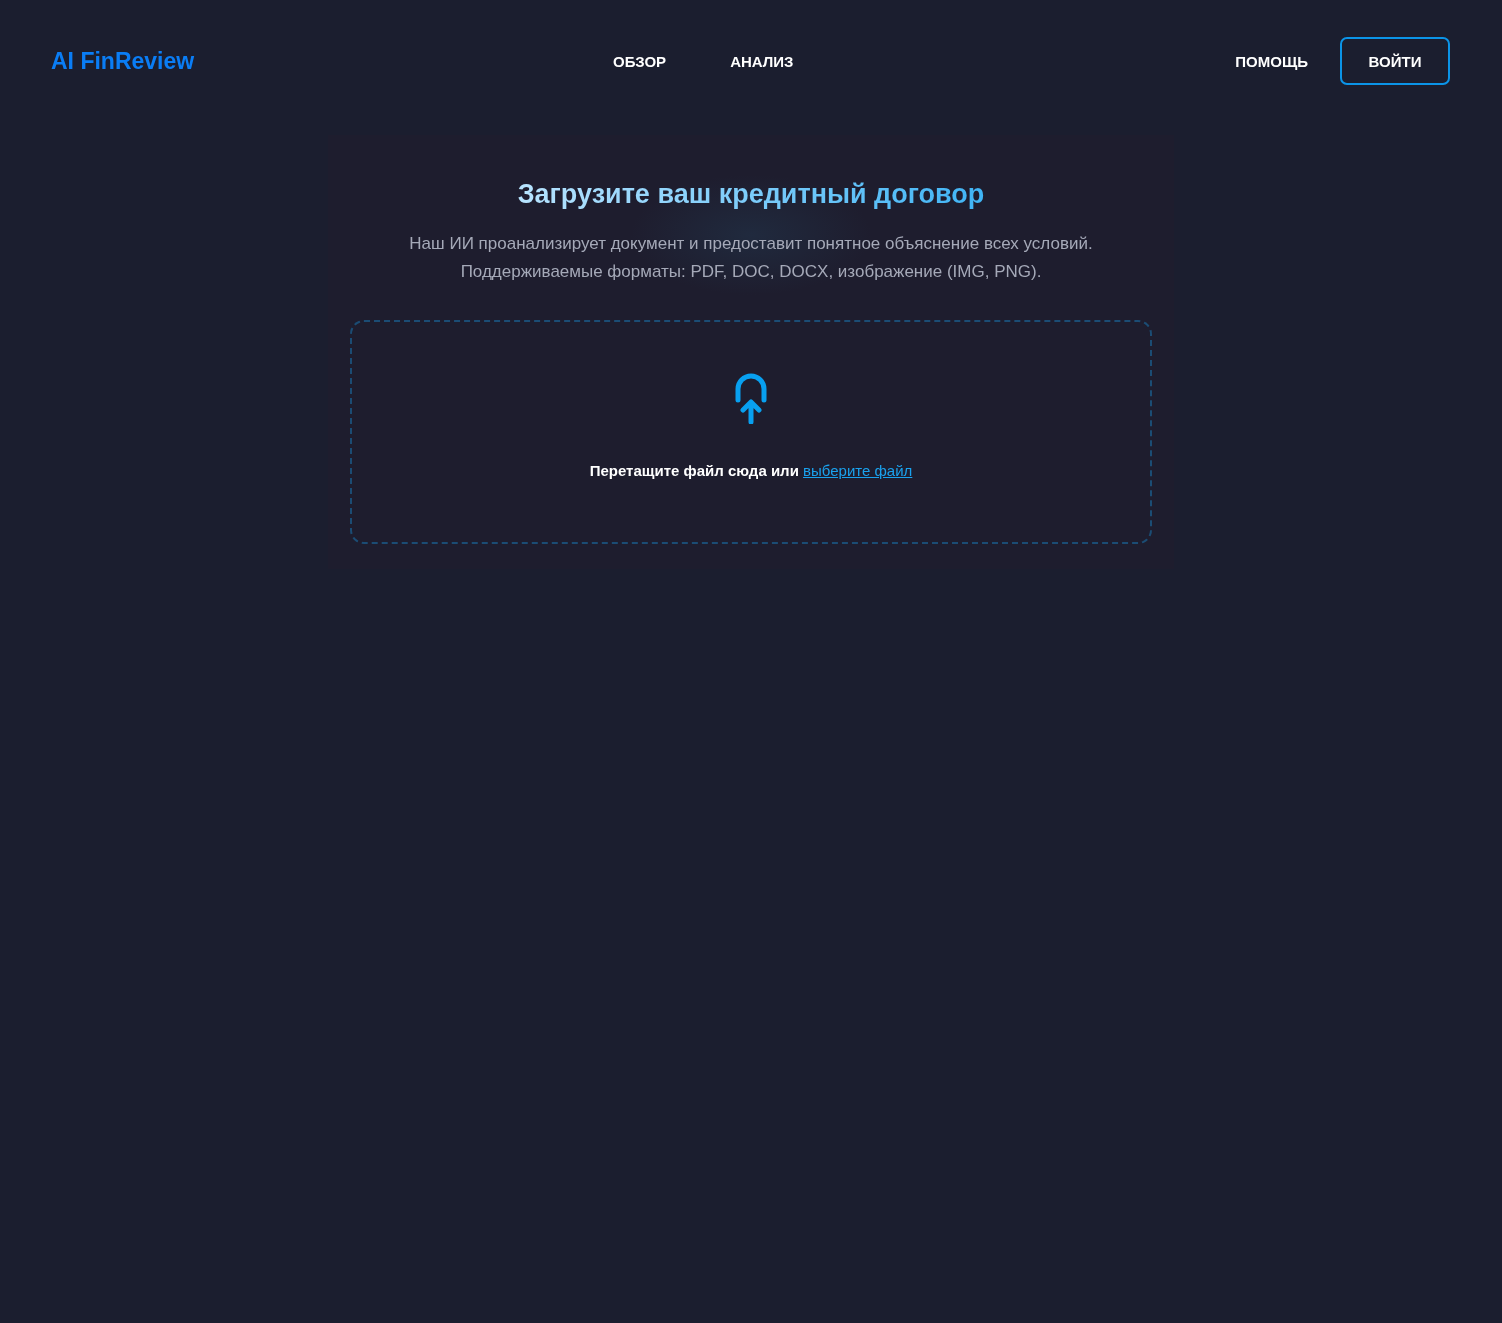 The image size is (1502, 1323). Describe the element at coordinates (751, 470) in the screenshot. I see `drop-instruction: Перетащите файл сюда или выберите файл` at that location.